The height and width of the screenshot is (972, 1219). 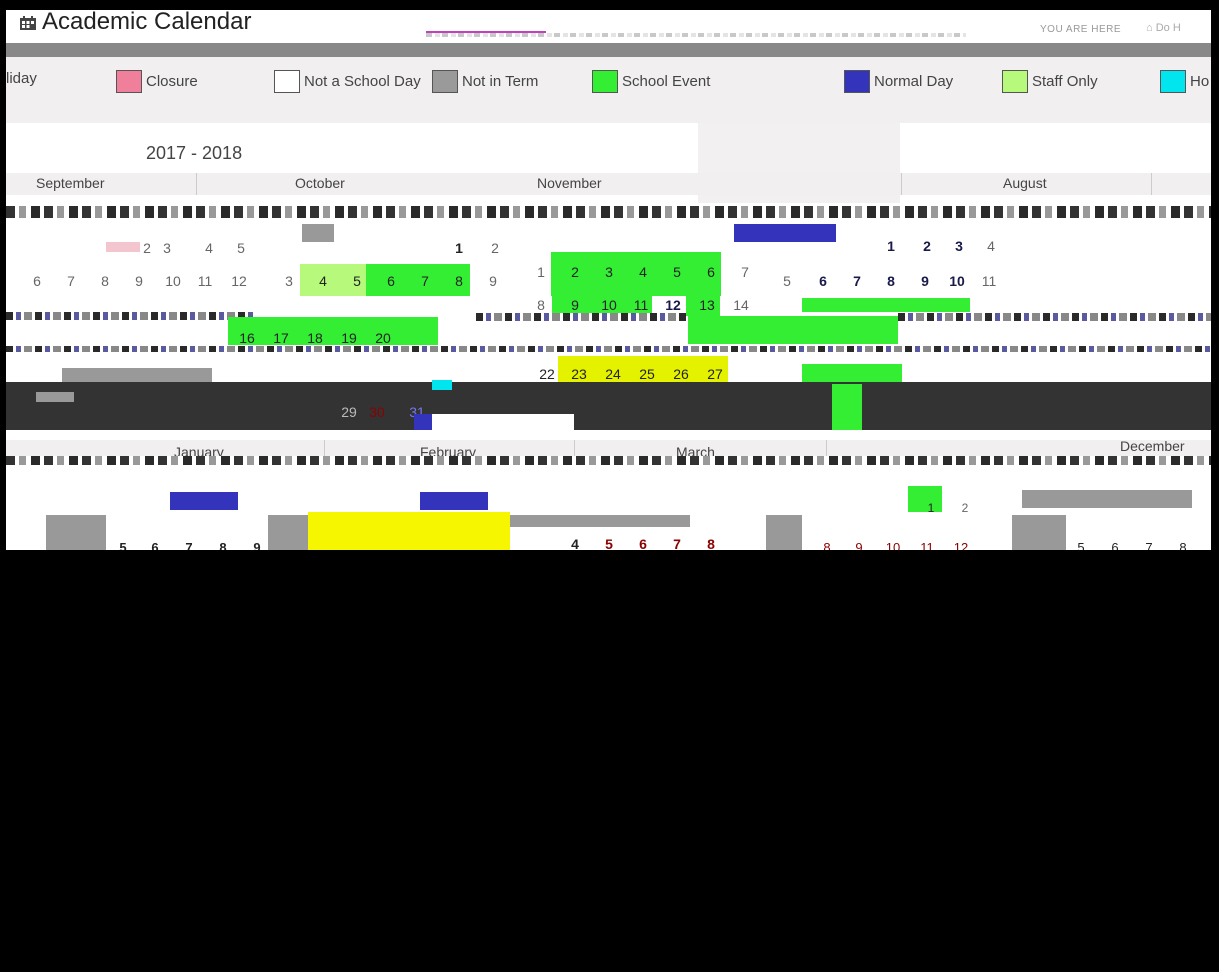 What do you see at coordinates (315, 338) in the screenshot?
I see `day-cell: 18` at bounding box center [315, 338].